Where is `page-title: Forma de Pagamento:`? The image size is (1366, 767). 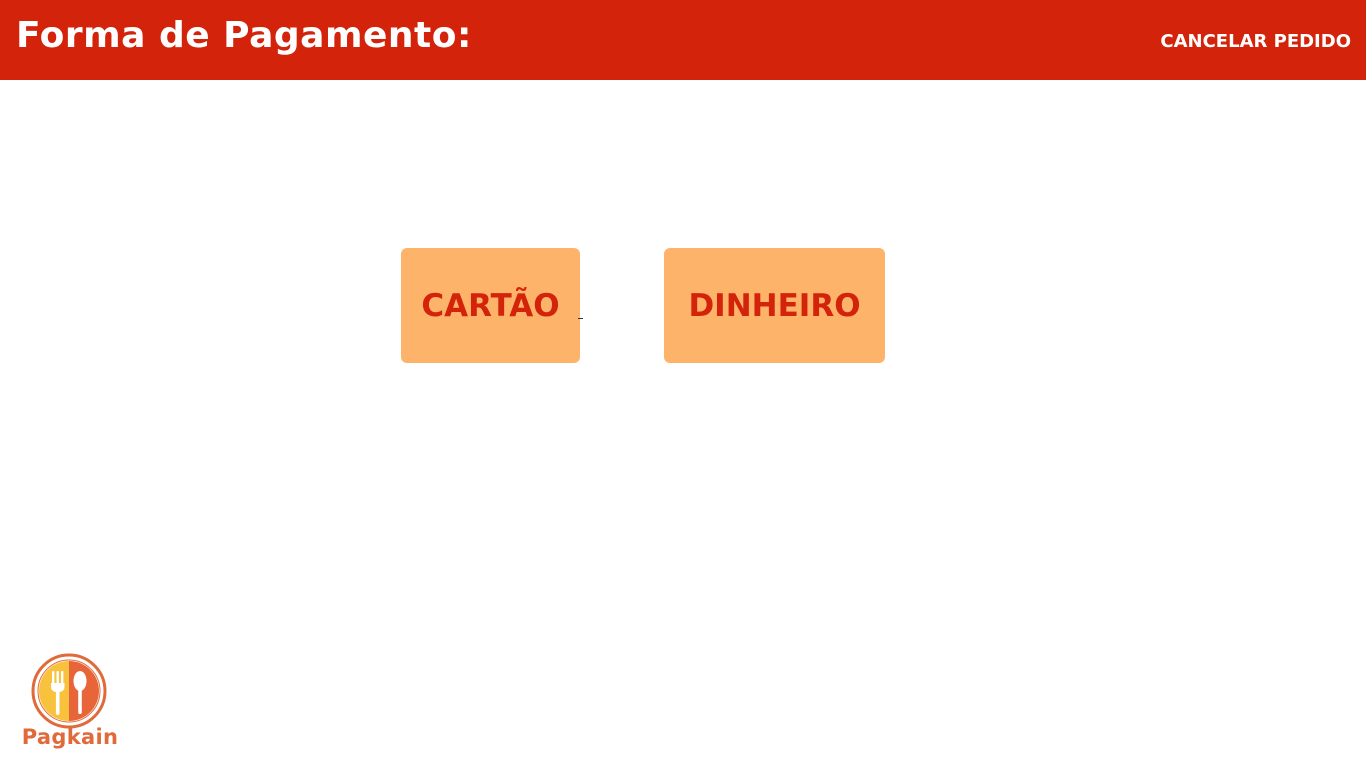
page-title: Forma de Pagamento: is located at coordinates (244, 35).